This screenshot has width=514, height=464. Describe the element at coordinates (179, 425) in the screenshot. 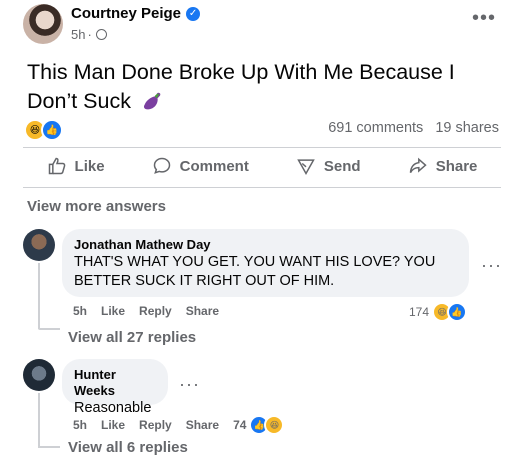

I see `comment-actions: 5h Like Reply Share 74 👍 😆` at that location.